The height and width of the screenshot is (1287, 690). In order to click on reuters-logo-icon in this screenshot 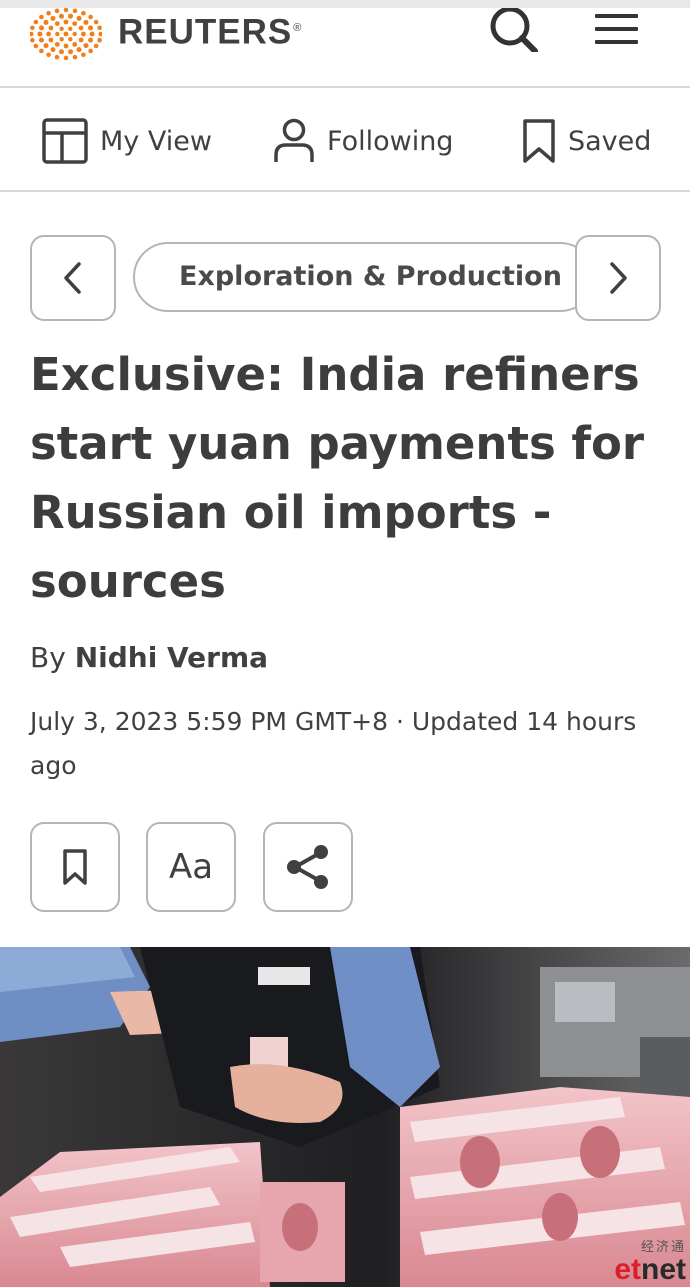, I will do `click(66, 34)`.